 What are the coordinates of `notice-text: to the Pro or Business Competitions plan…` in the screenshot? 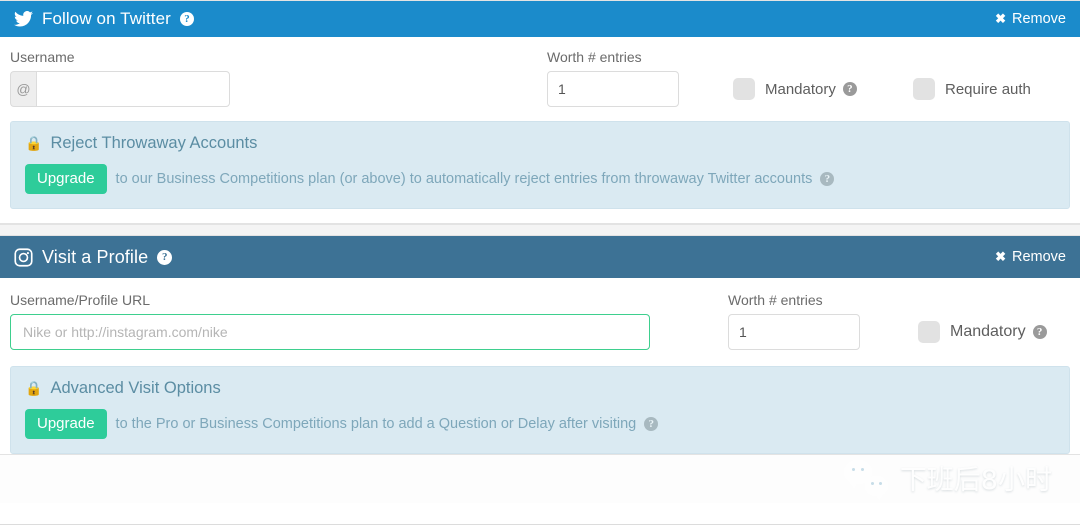 It's located at (376, 424).